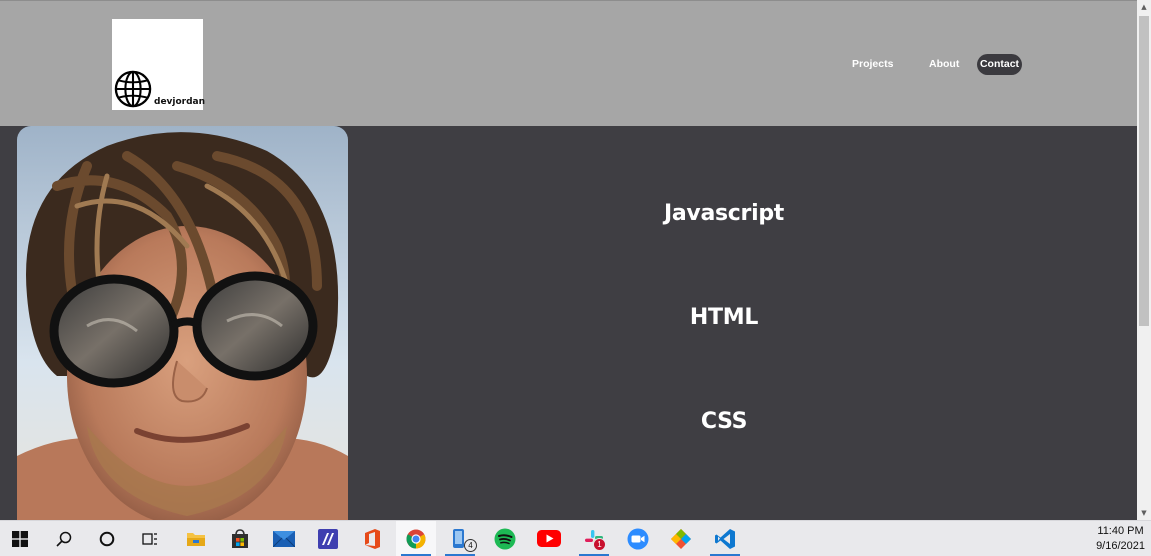  I want to click on vscode-icon, so click(725, 538).